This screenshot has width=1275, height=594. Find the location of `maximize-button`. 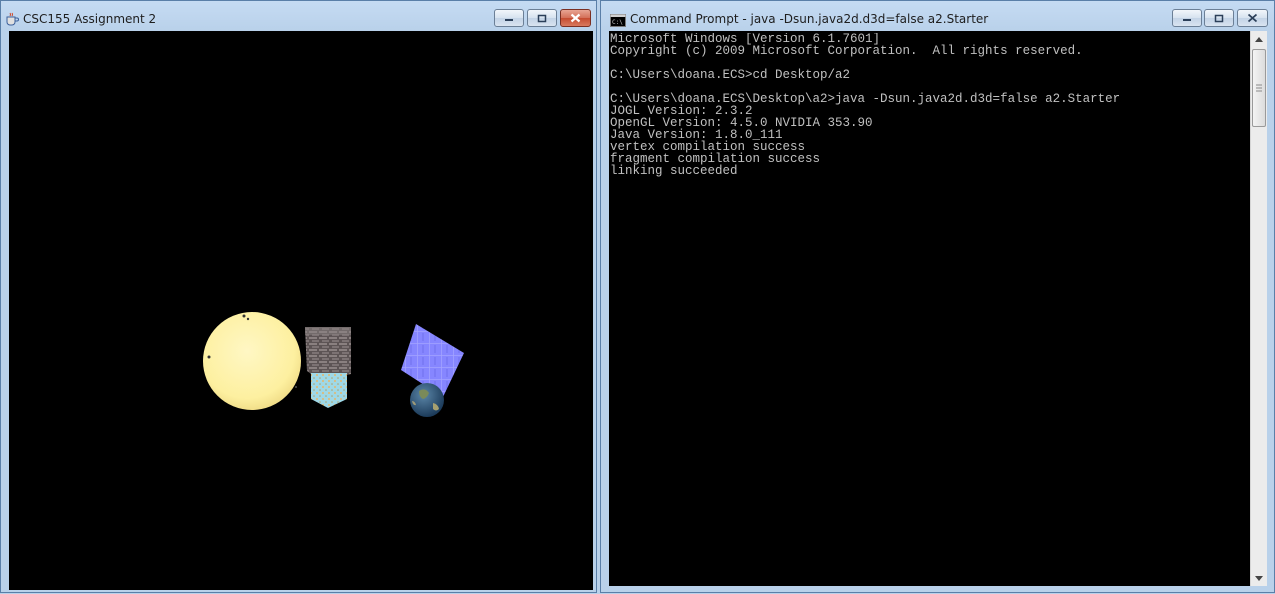

maximize-button is located at coordinates (542, 18).